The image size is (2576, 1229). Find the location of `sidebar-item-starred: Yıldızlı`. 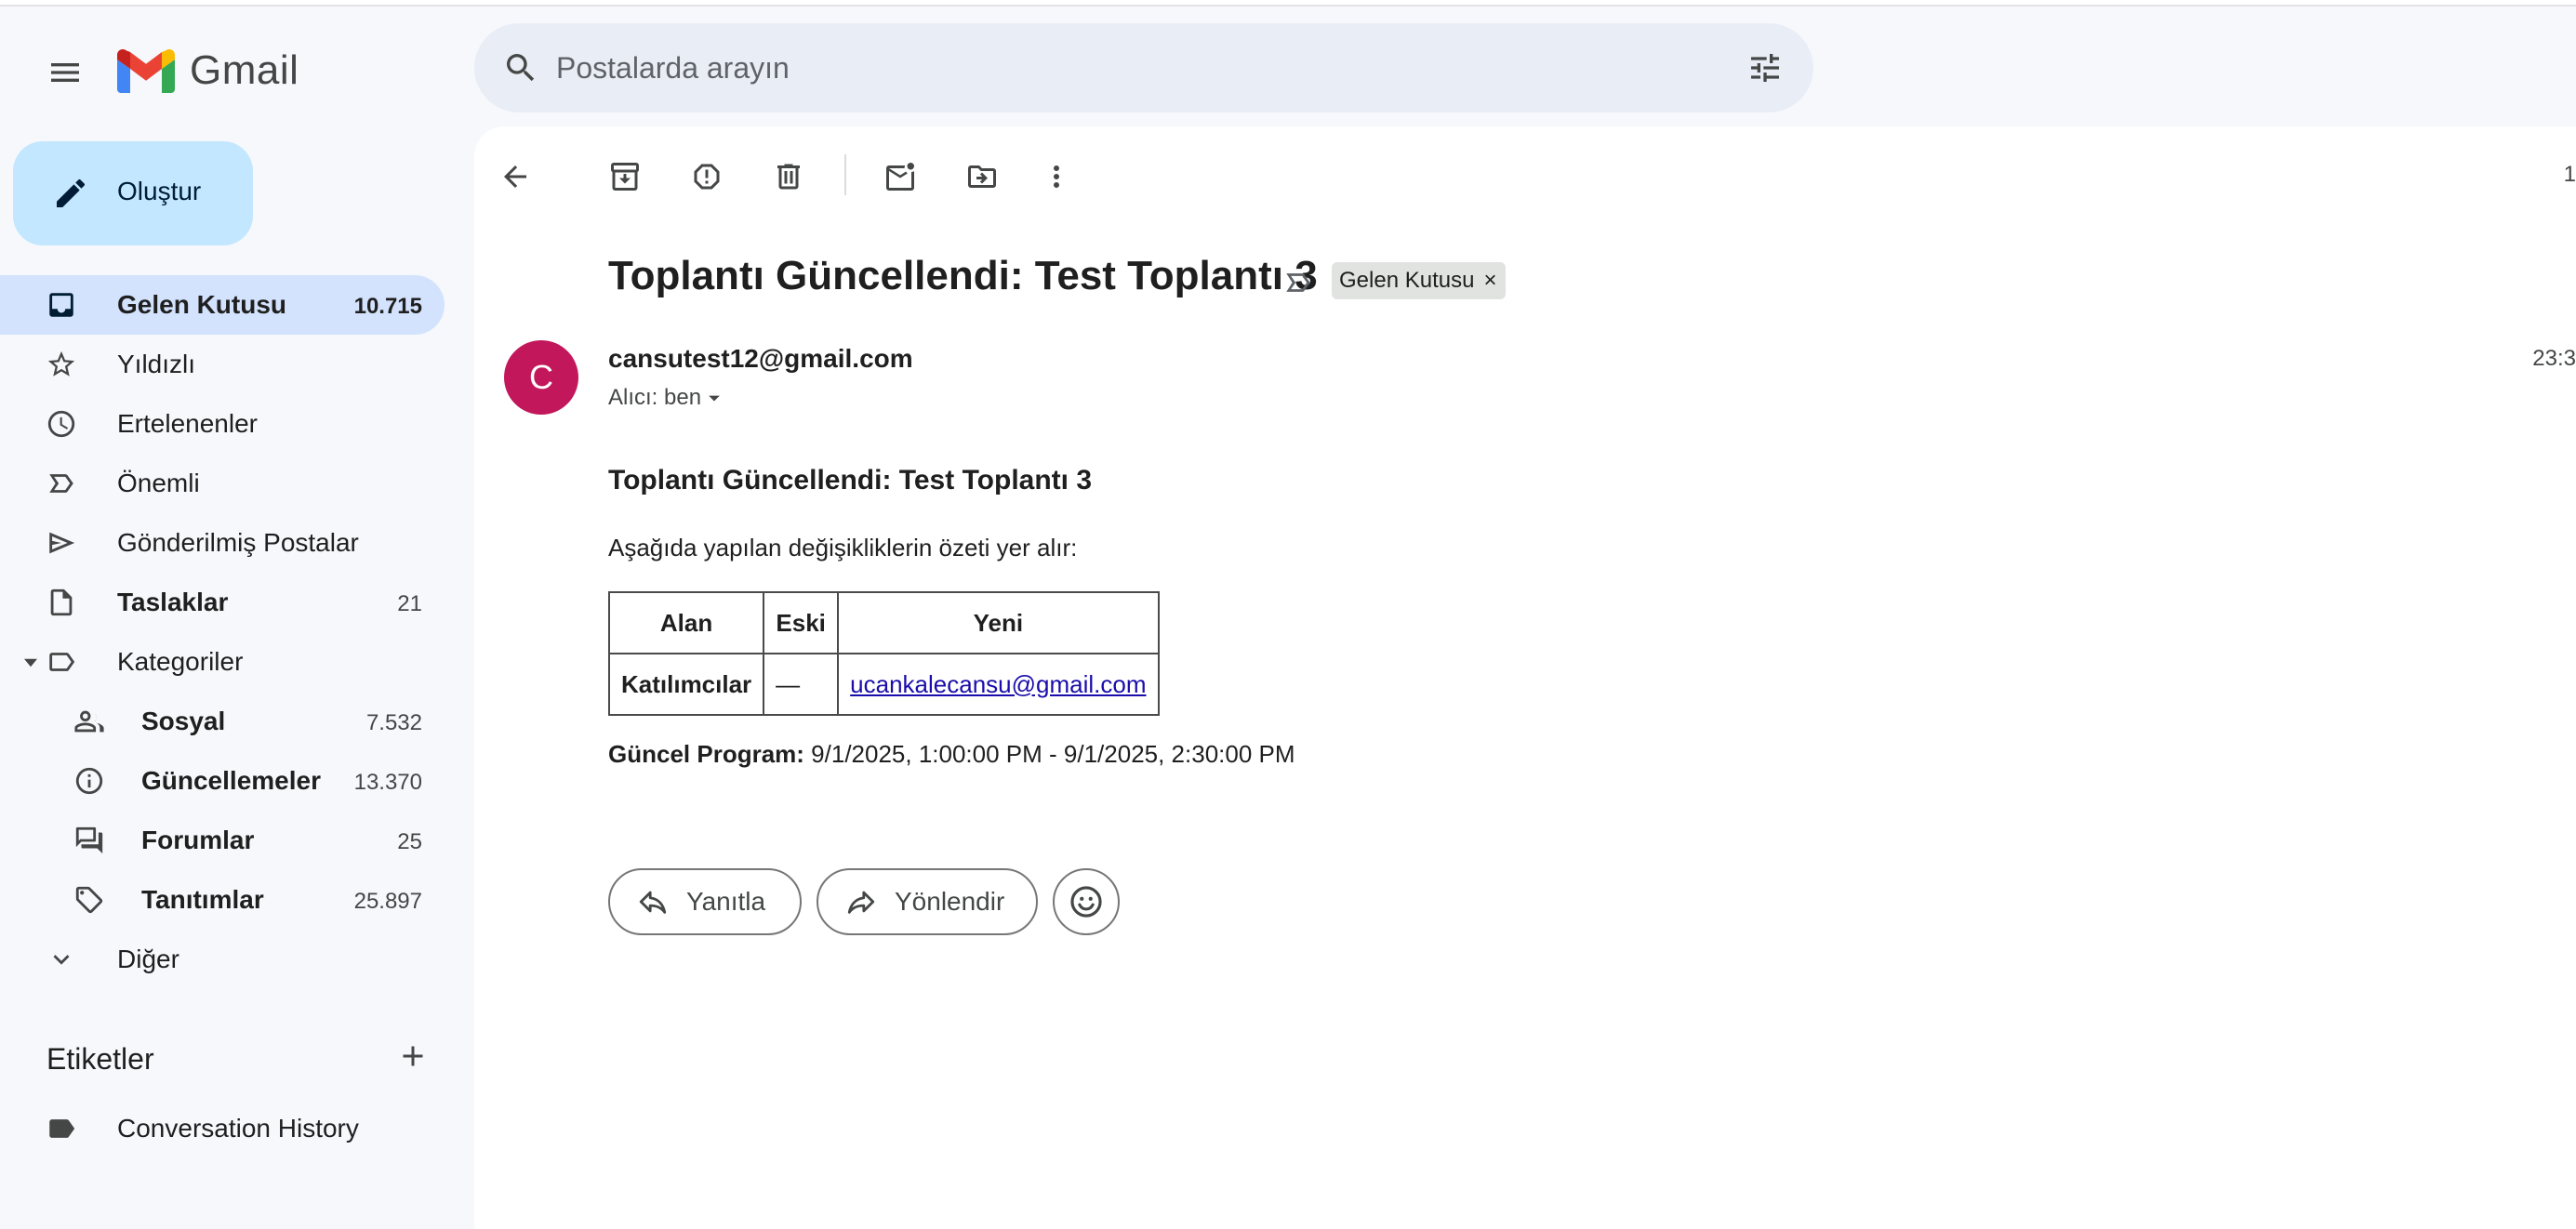

sidebar-item-starred: Yıldızlı is located at coordinates (222, 364).